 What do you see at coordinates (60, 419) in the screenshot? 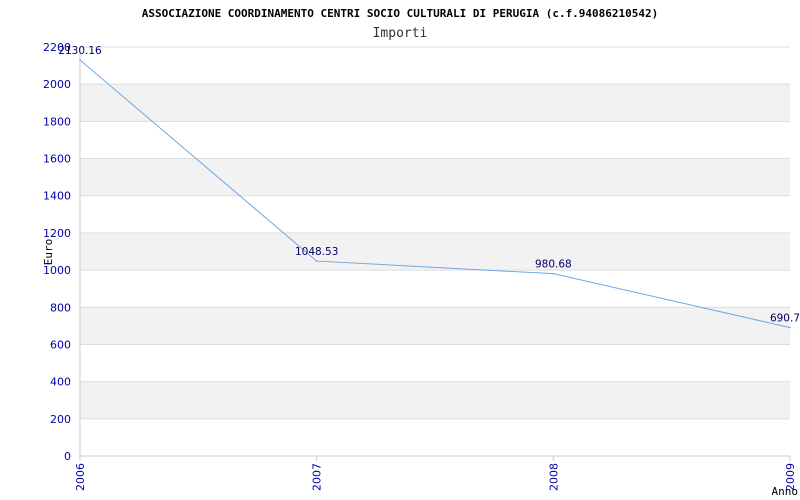
I see `y-tick-label: 200` at bounding box center [60, 419].